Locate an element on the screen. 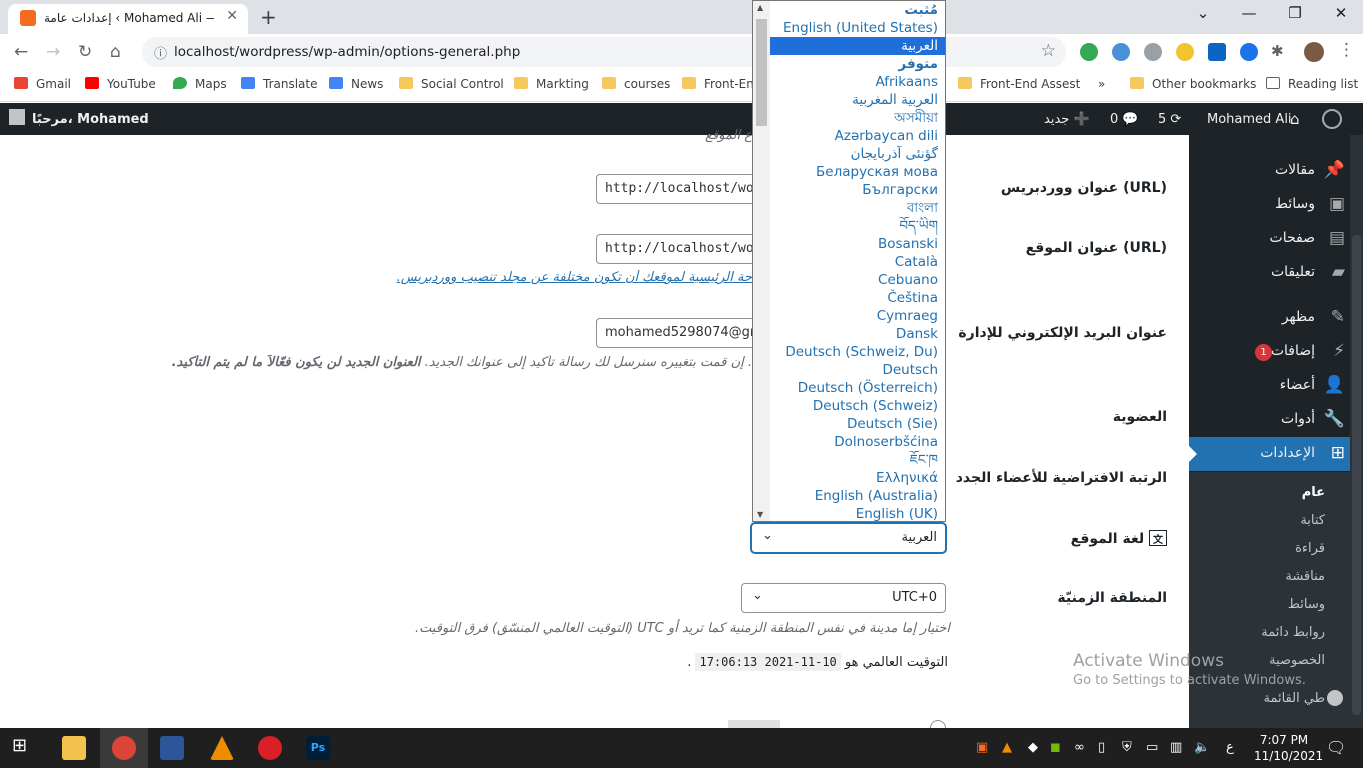 The height and width of the screenshot is (768, 1363). menu-posts: مقالات 📌 is located at coordinates (1276, 171).